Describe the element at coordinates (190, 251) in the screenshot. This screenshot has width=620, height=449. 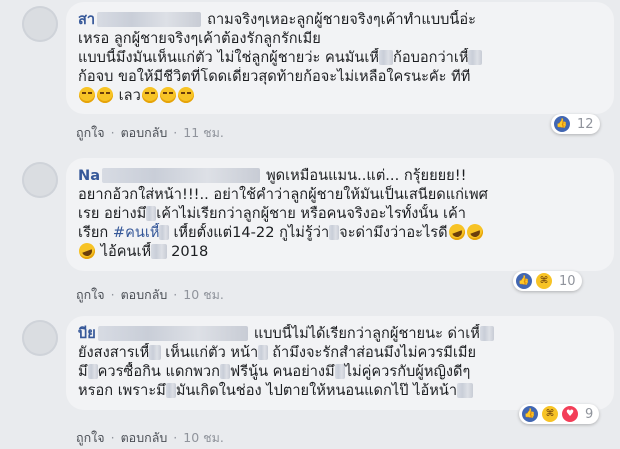
I see `comment-text: 2018` at that location.